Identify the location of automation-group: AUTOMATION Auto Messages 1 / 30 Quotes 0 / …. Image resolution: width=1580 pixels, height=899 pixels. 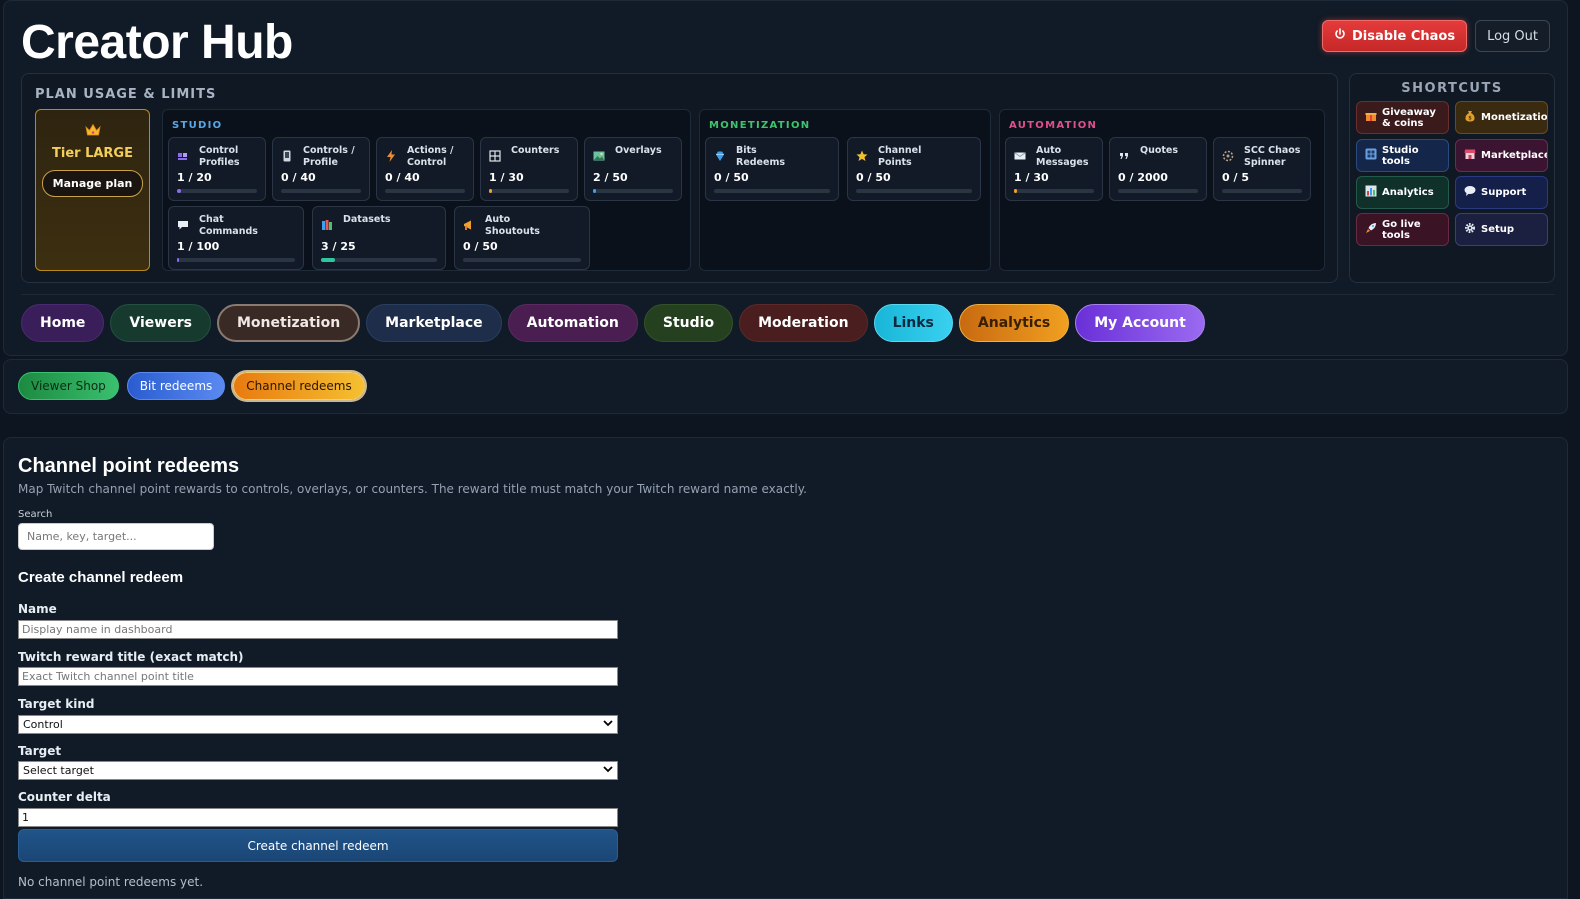
(1162, 190).